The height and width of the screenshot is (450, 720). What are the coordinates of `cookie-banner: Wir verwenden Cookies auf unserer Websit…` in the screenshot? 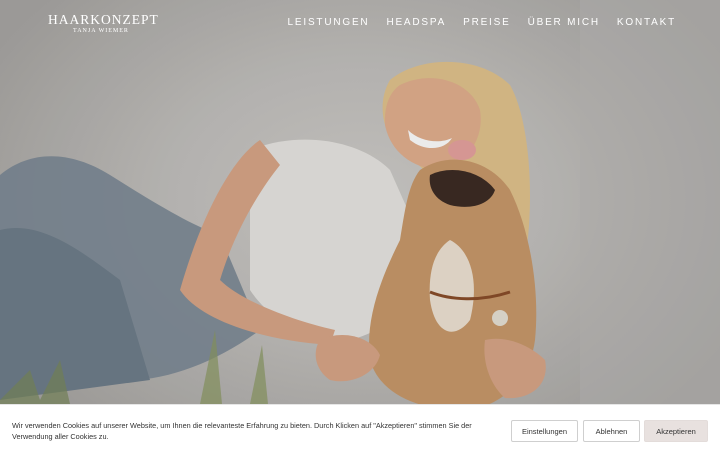 It's located at (360, 427).